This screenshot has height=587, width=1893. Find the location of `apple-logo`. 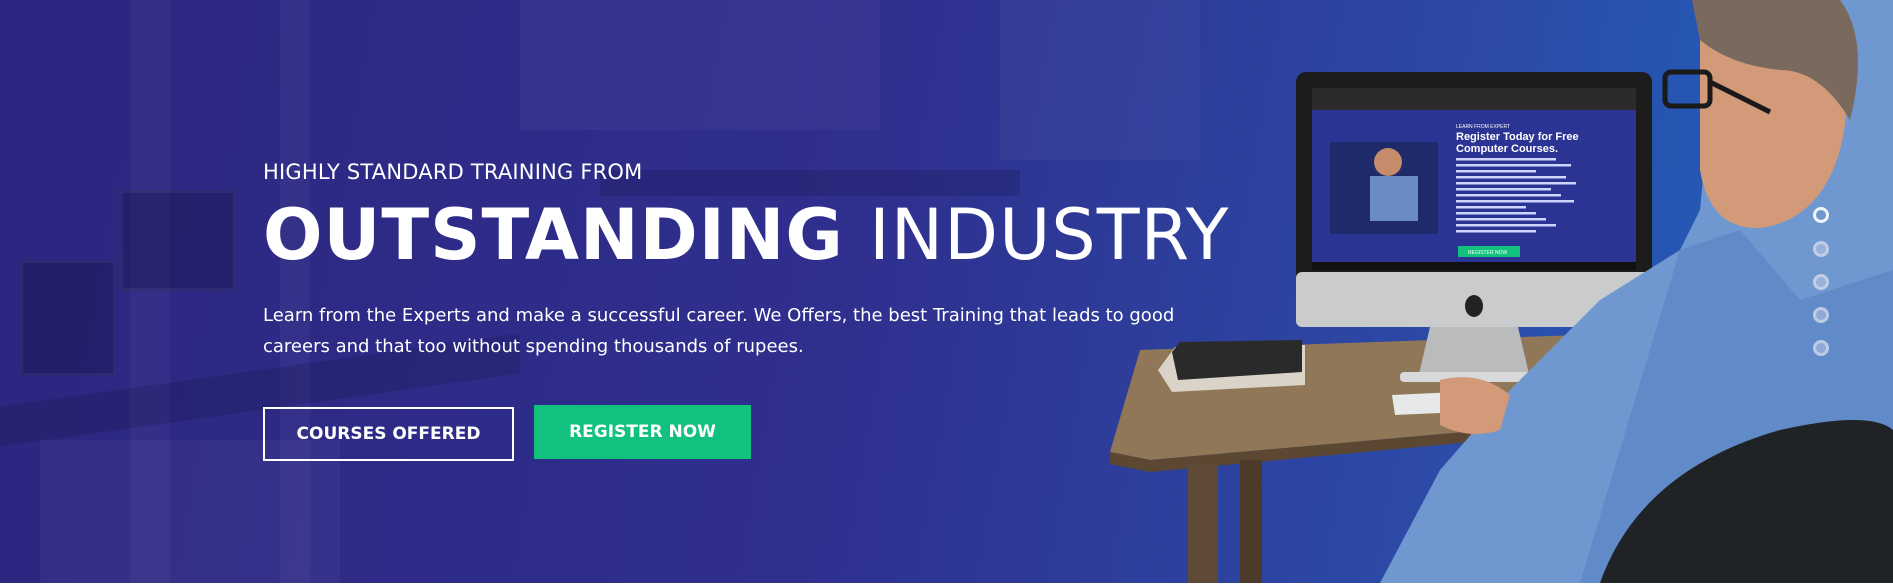

apple-logo is located at coordinates (1474, 306).